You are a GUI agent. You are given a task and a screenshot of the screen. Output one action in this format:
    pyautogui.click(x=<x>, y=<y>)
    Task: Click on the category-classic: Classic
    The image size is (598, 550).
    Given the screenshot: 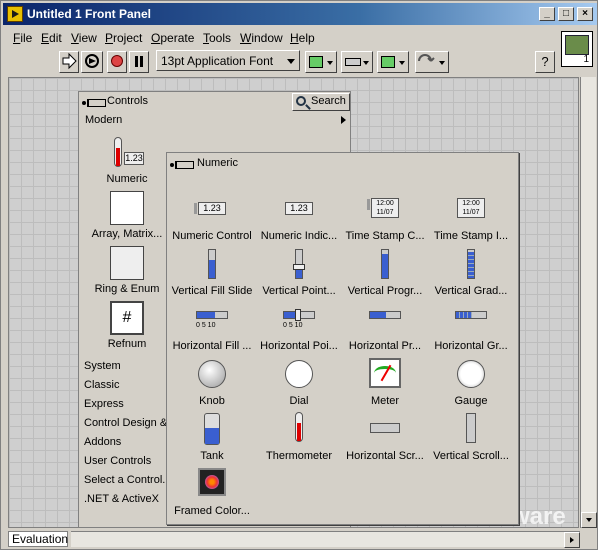 What is the action you would take?
    pyautogui.click(x=101, y=385)
    